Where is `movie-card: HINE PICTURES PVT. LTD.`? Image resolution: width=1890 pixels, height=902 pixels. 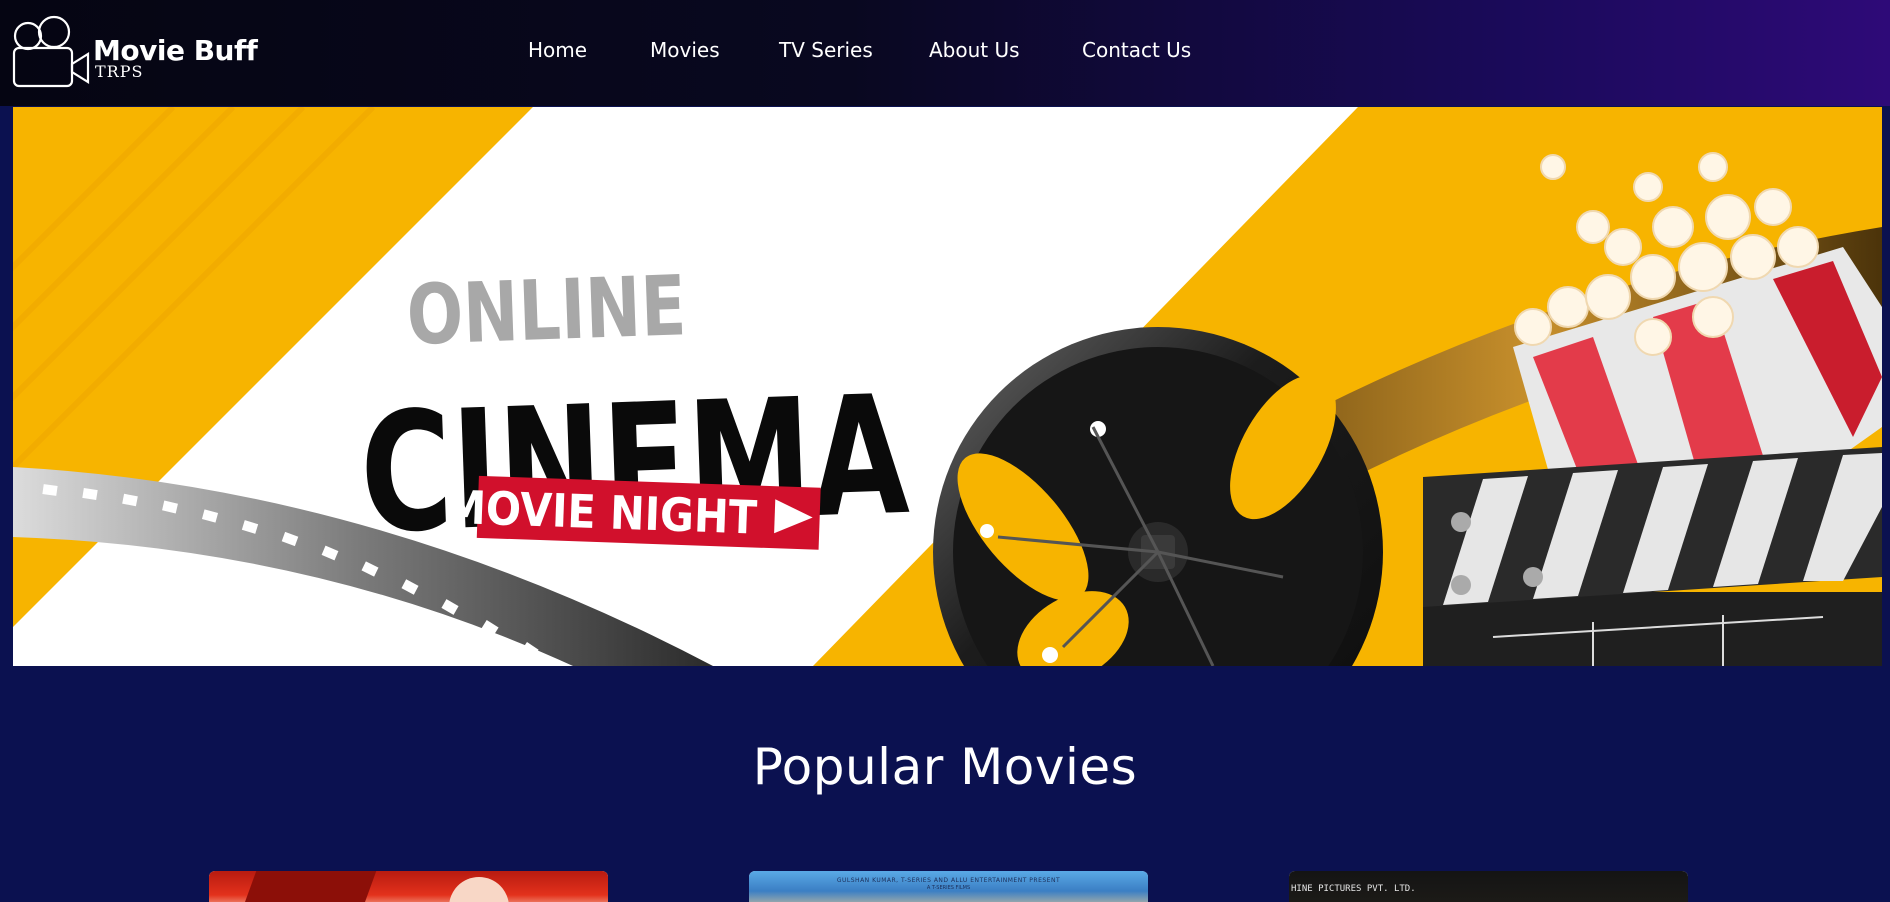 movie-card: HINE PICTURES PVT. LTD. is located at coordinates (1488, 886).